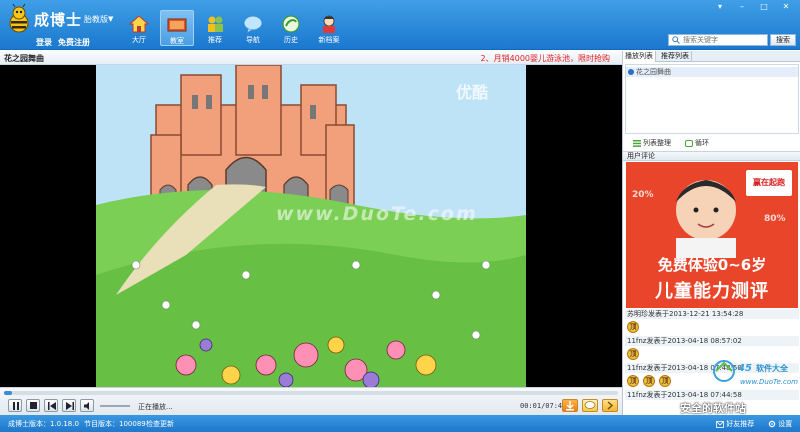  I want to click on search-input, so click(718, 40).